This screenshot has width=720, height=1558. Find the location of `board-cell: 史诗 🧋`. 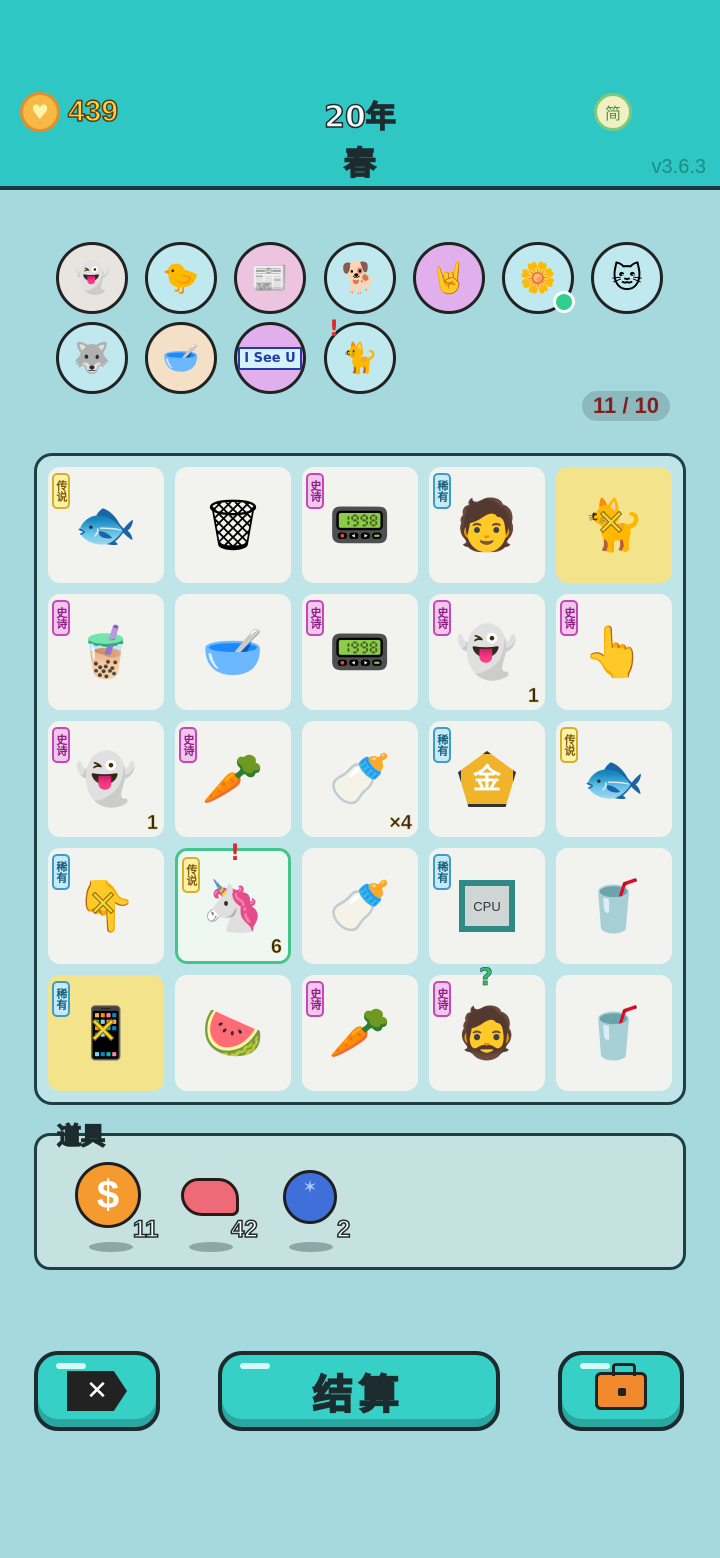

board-cell: 史诗 🧋 is located at coordinates (106, 652).